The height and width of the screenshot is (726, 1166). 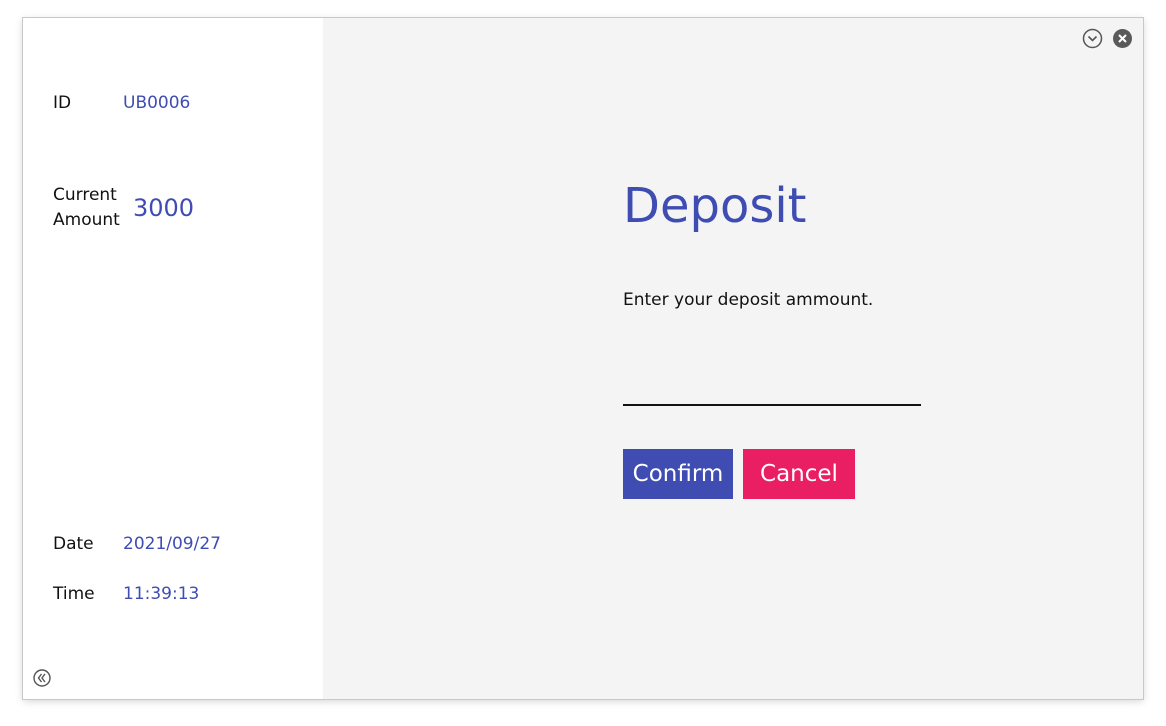 What do you see at coordinates (161, 594) in the screenshot?
I see `time-value: 11:39:13` at bounding box center [161, 594].